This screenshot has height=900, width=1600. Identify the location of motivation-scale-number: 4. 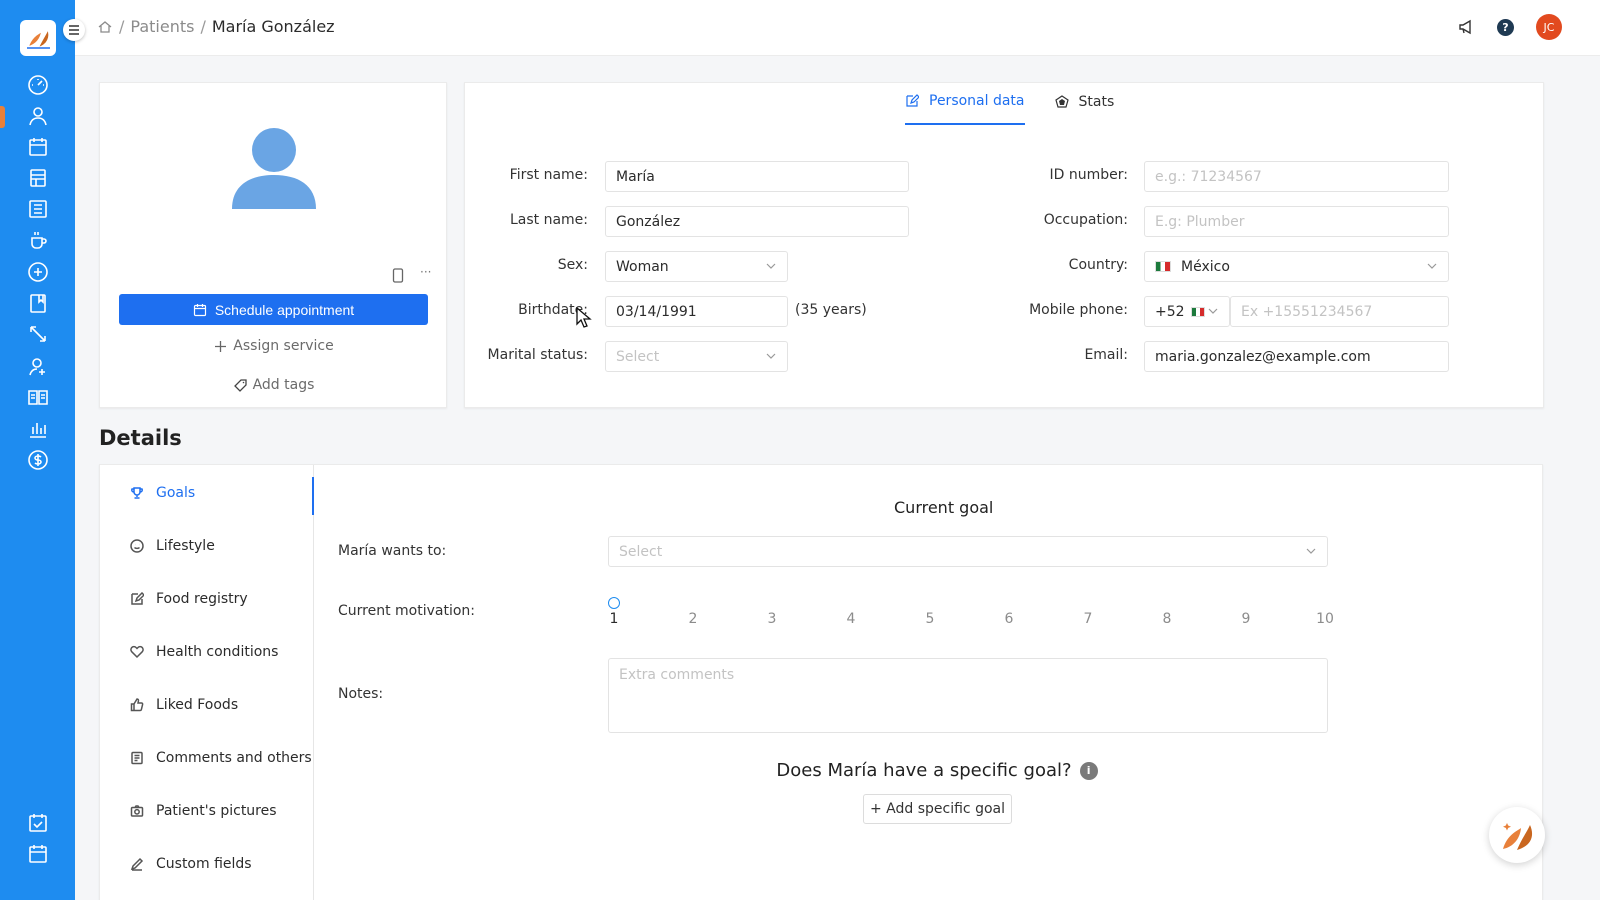
(851, 619).